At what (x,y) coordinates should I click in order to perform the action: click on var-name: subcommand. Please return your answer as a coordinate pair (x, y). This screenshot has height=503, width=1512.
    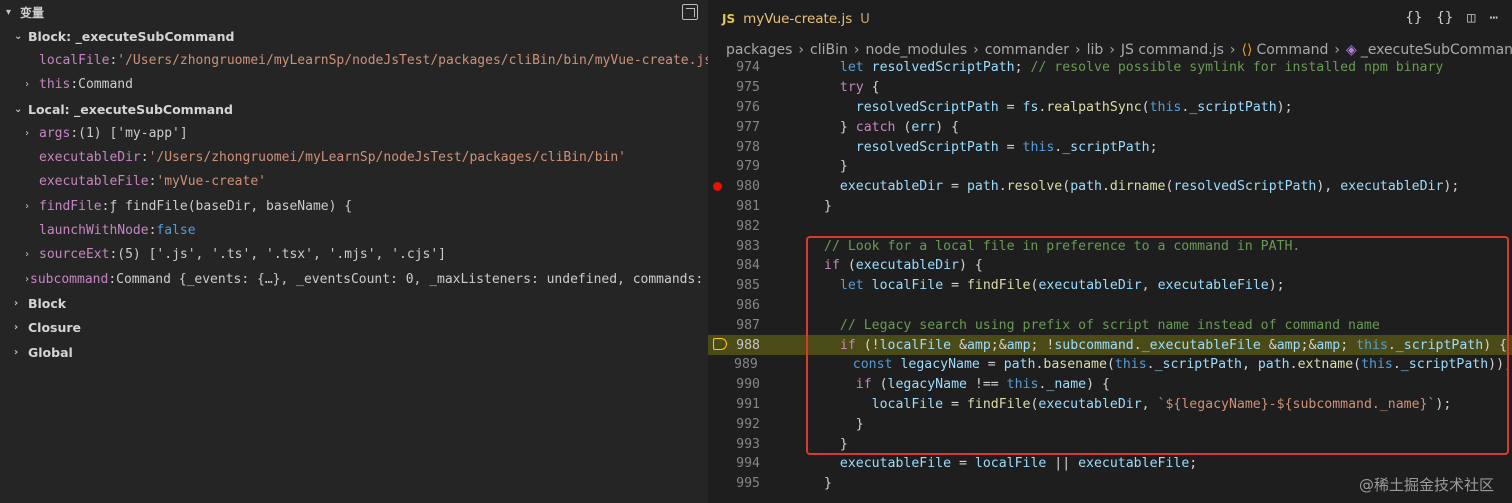
    Looking at the image, I should click on (69, 279).